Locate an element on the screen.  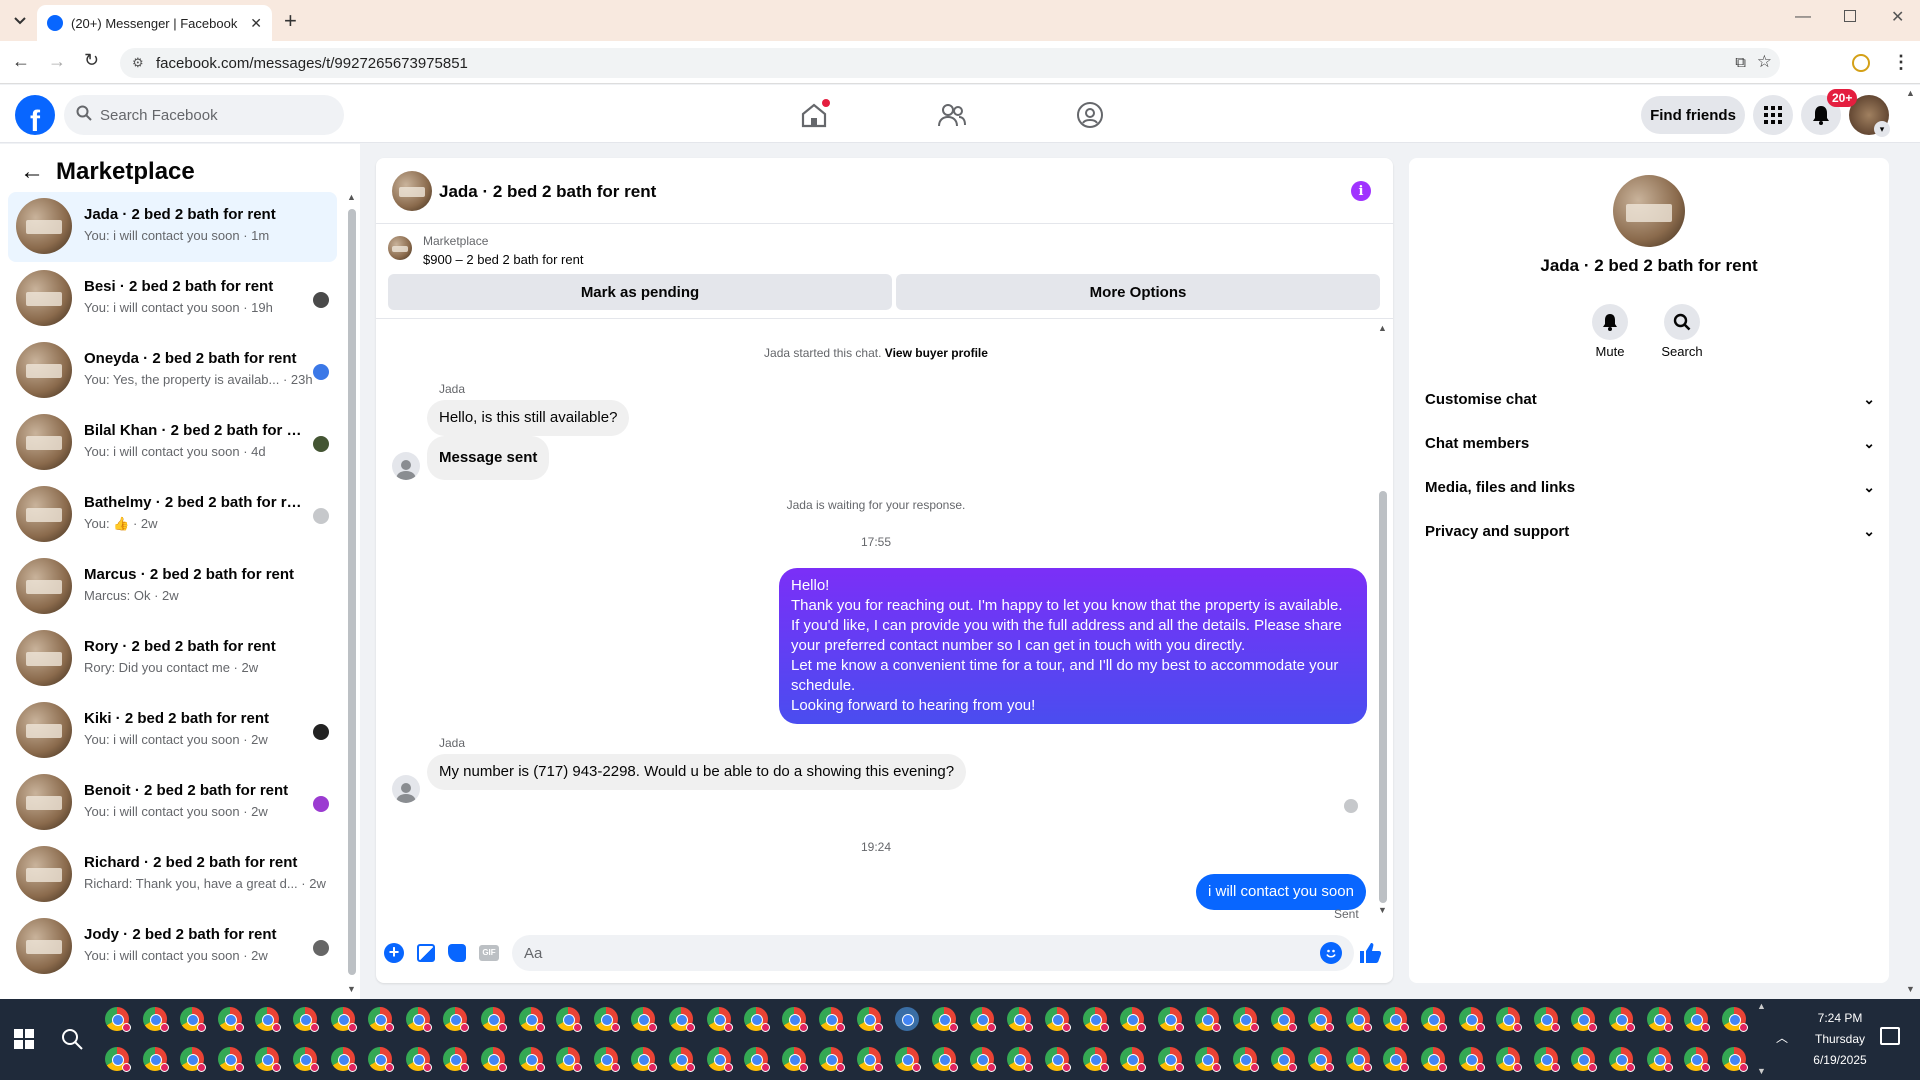
clock-date: 6/19/2025 is located at coordinates (1840, 1060).